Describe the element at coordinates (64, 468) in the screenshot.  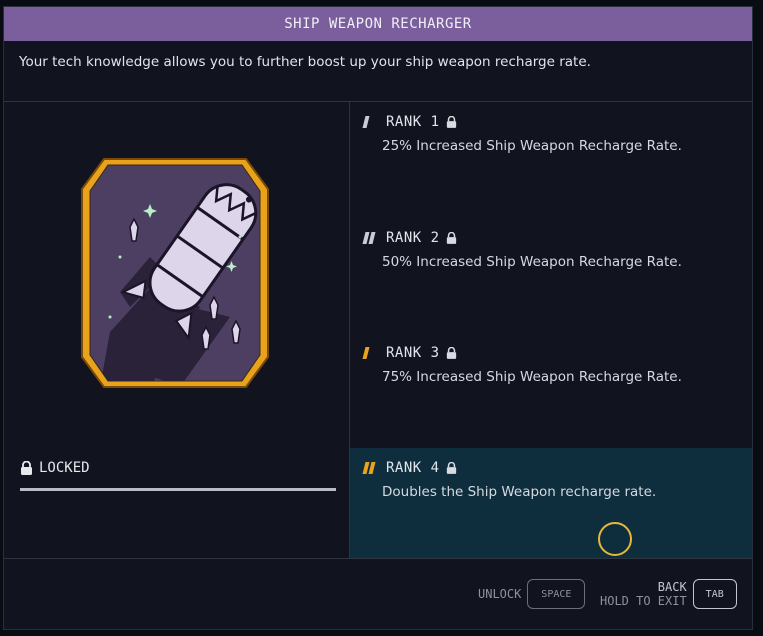
I see `locked-label: LOCKED` at that location.